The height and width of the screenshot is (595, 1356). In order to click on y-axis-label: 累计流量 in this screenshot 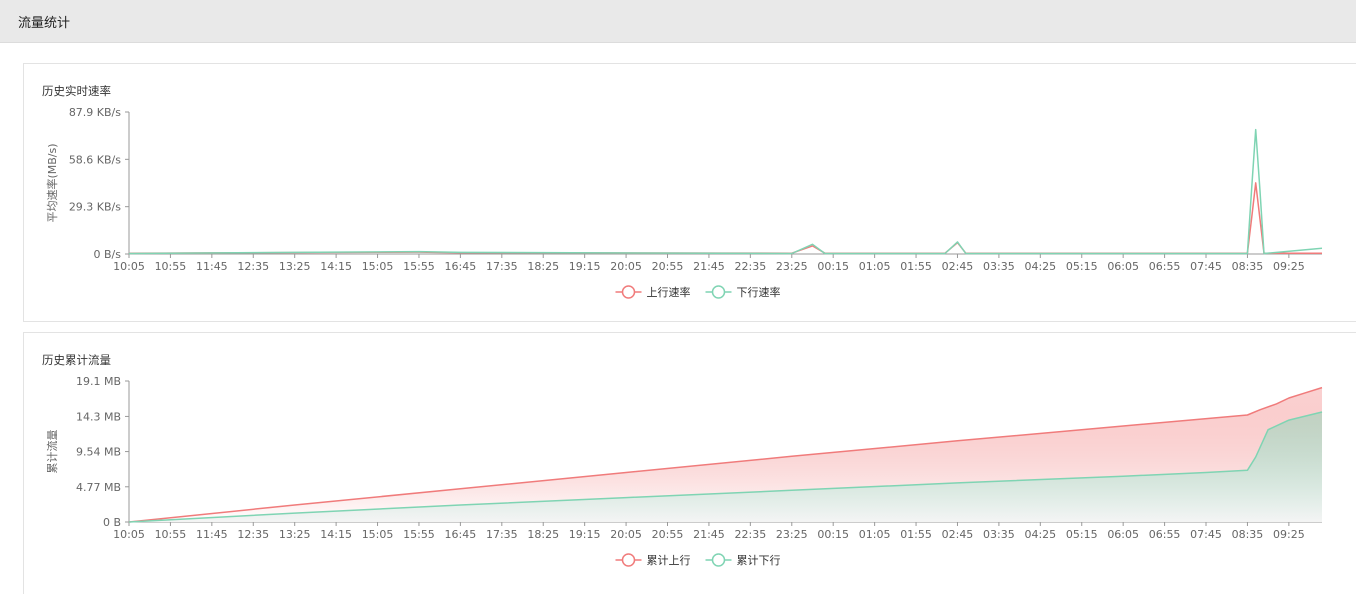, I will do `click(52, 452)`.